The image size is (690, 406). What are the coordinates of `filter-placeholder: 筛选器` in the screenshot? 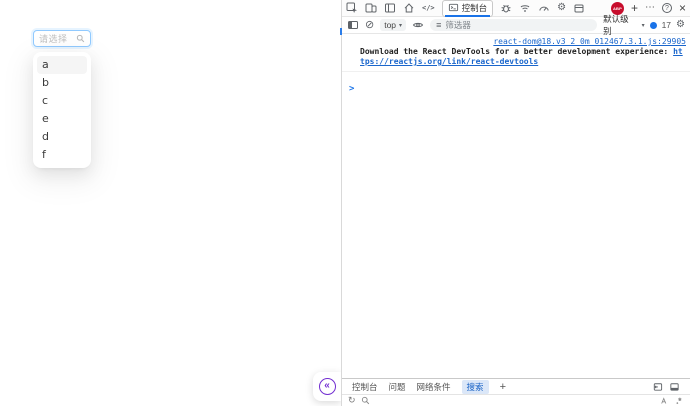 It's located at (458, 25).